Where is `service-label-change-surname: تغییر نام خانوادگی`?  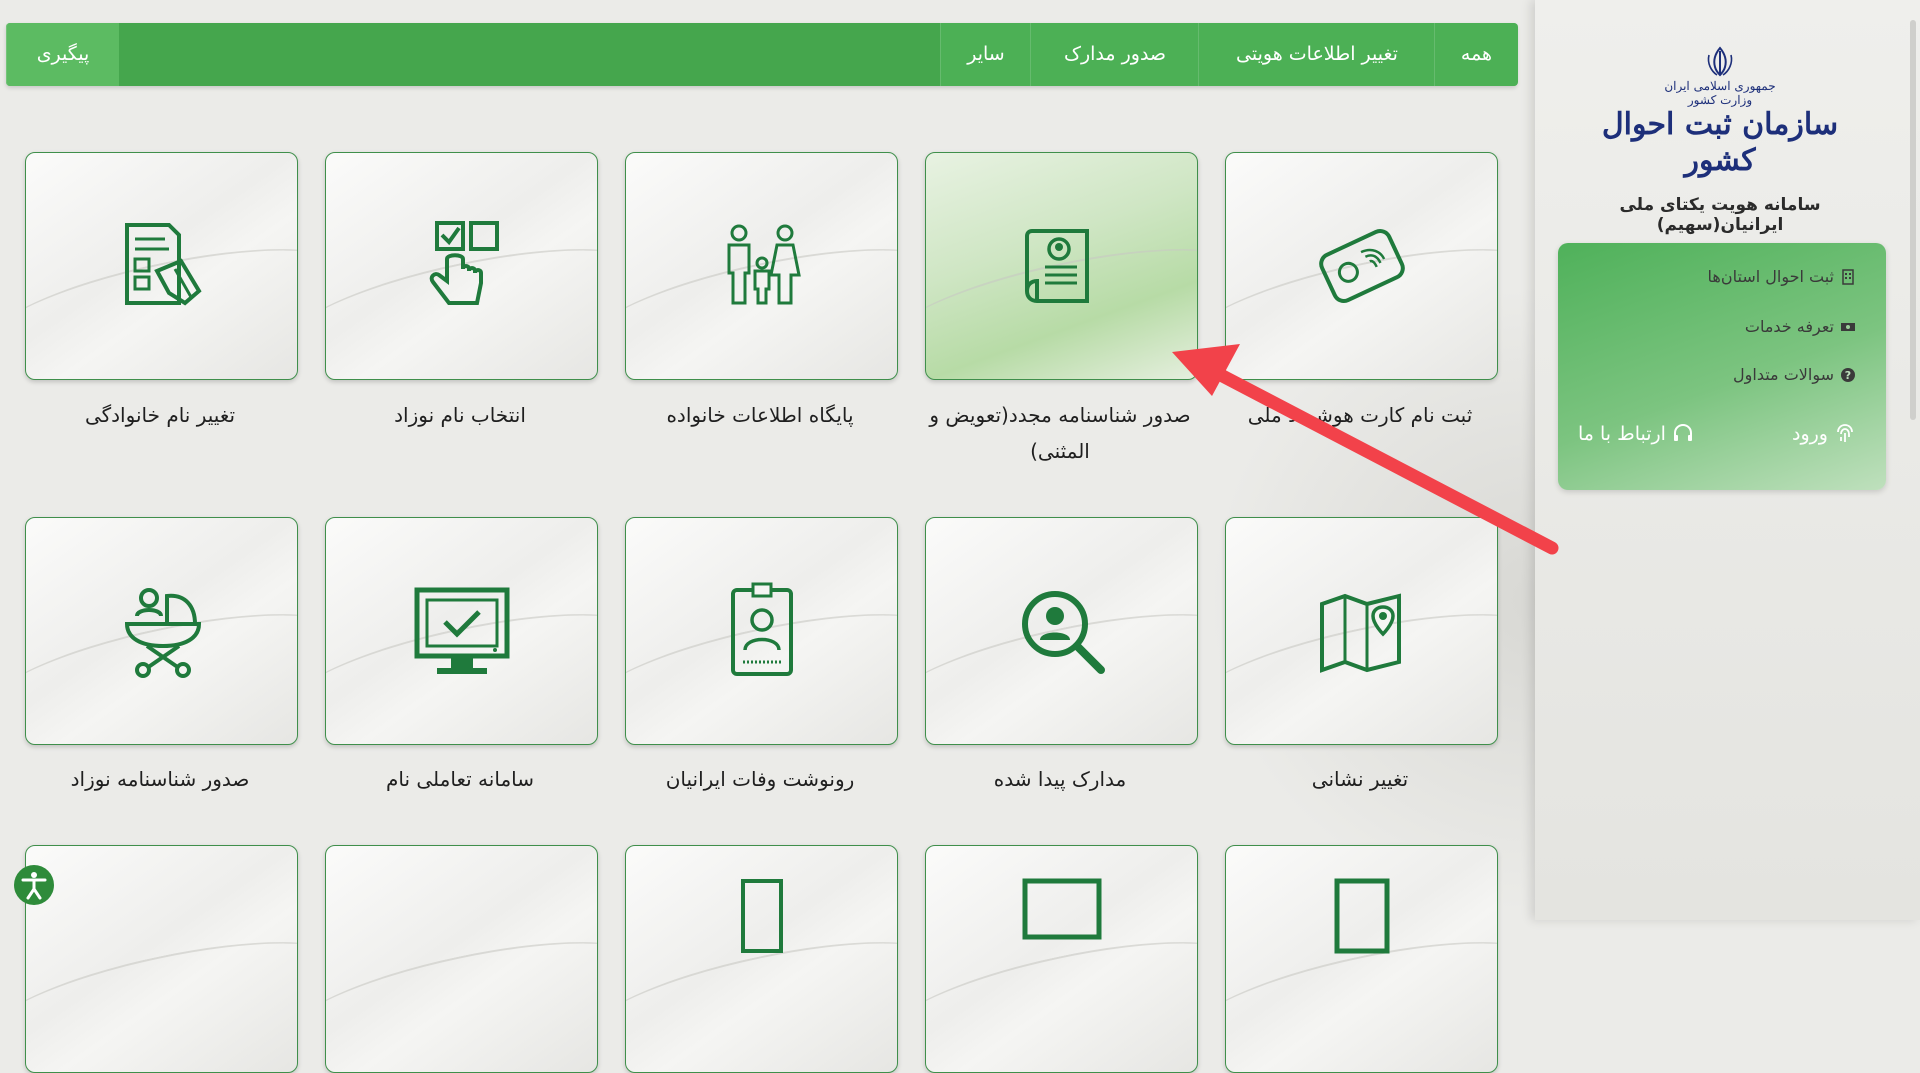 service-label-change-surname: تغییر نام خانوادگی is located at coordinates (160, 415).